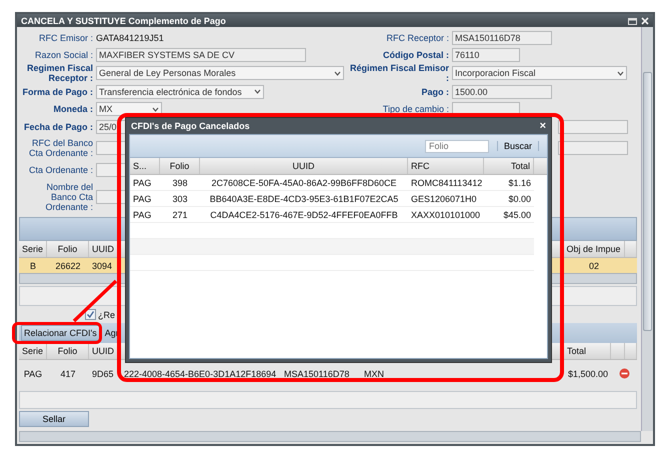 The width and height of the screenshot is (668, 452). What do you see at coordinates (374, 373) in the screenshot?
I see `table-cell: MXN` at bounding box center [374, 373].